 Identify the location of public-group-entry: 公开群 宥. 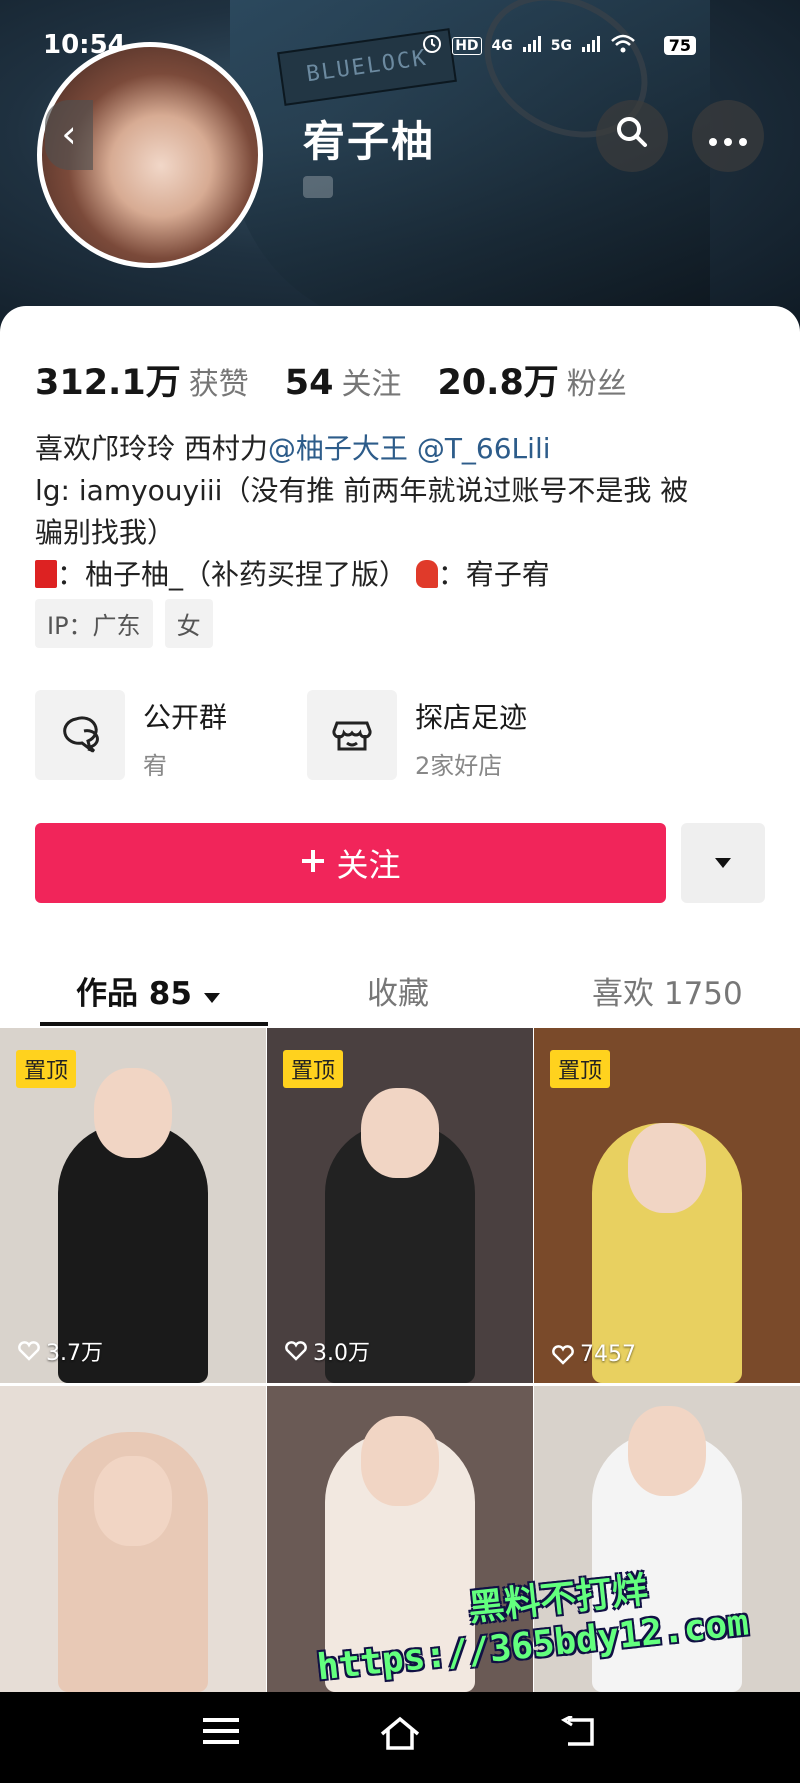
(131, 735).